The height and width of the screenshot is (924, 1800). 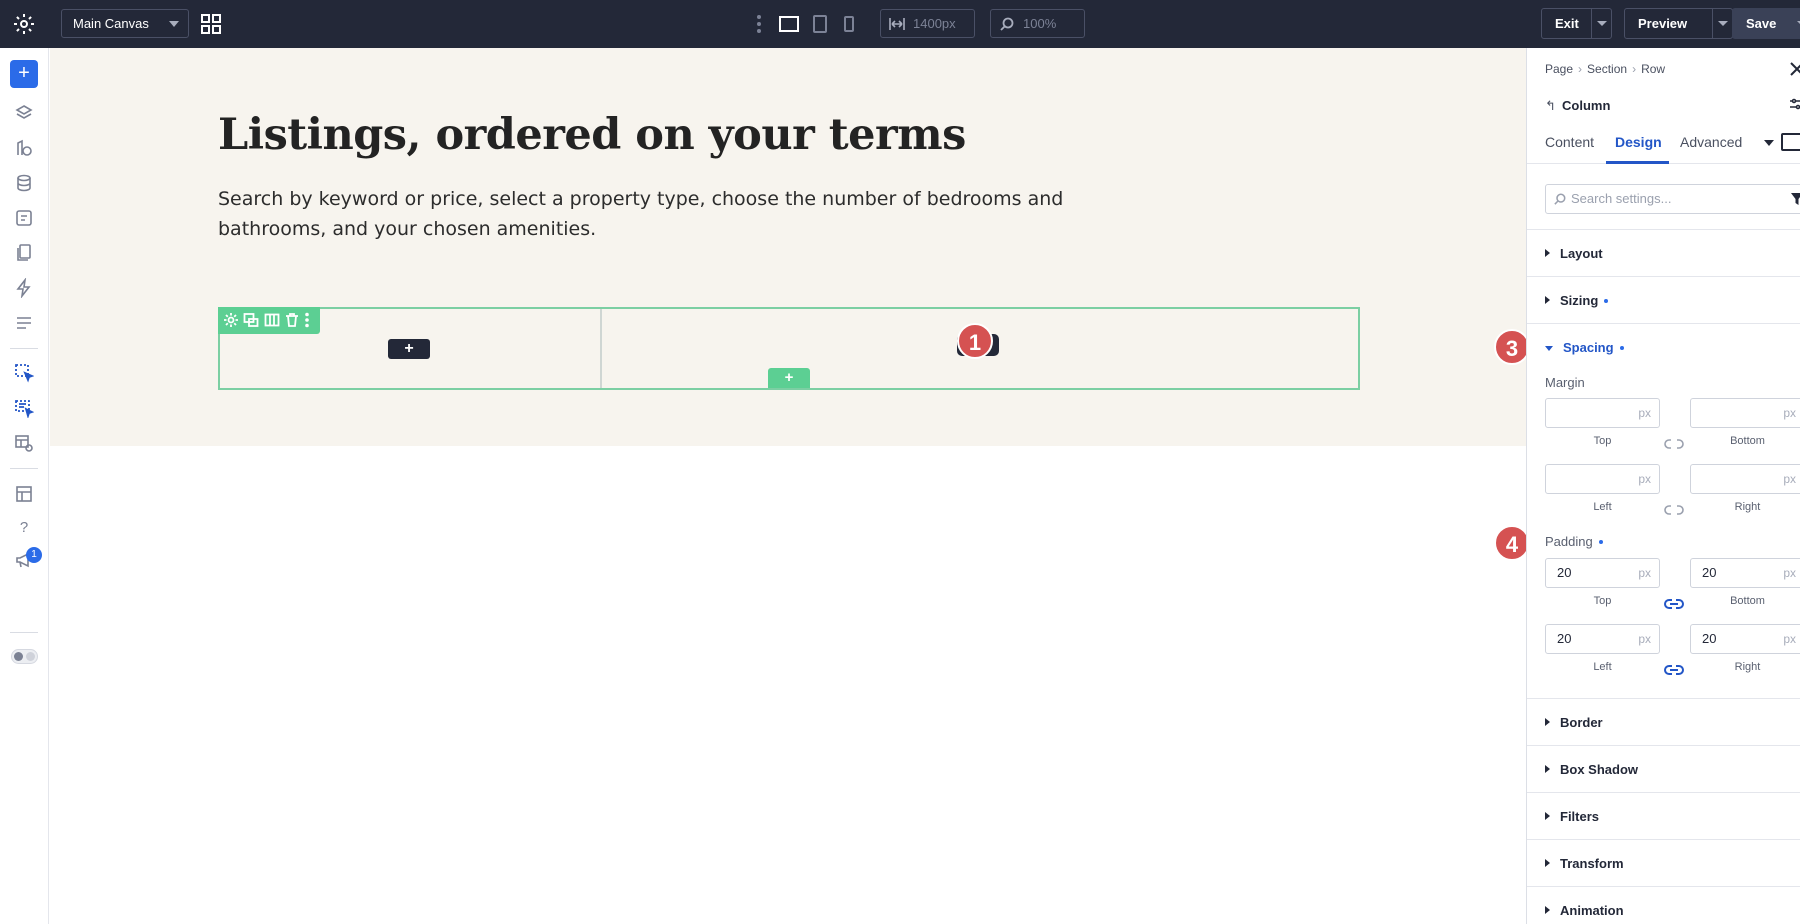 I want to click on column-settings-icon, so click(x=231, y=320).